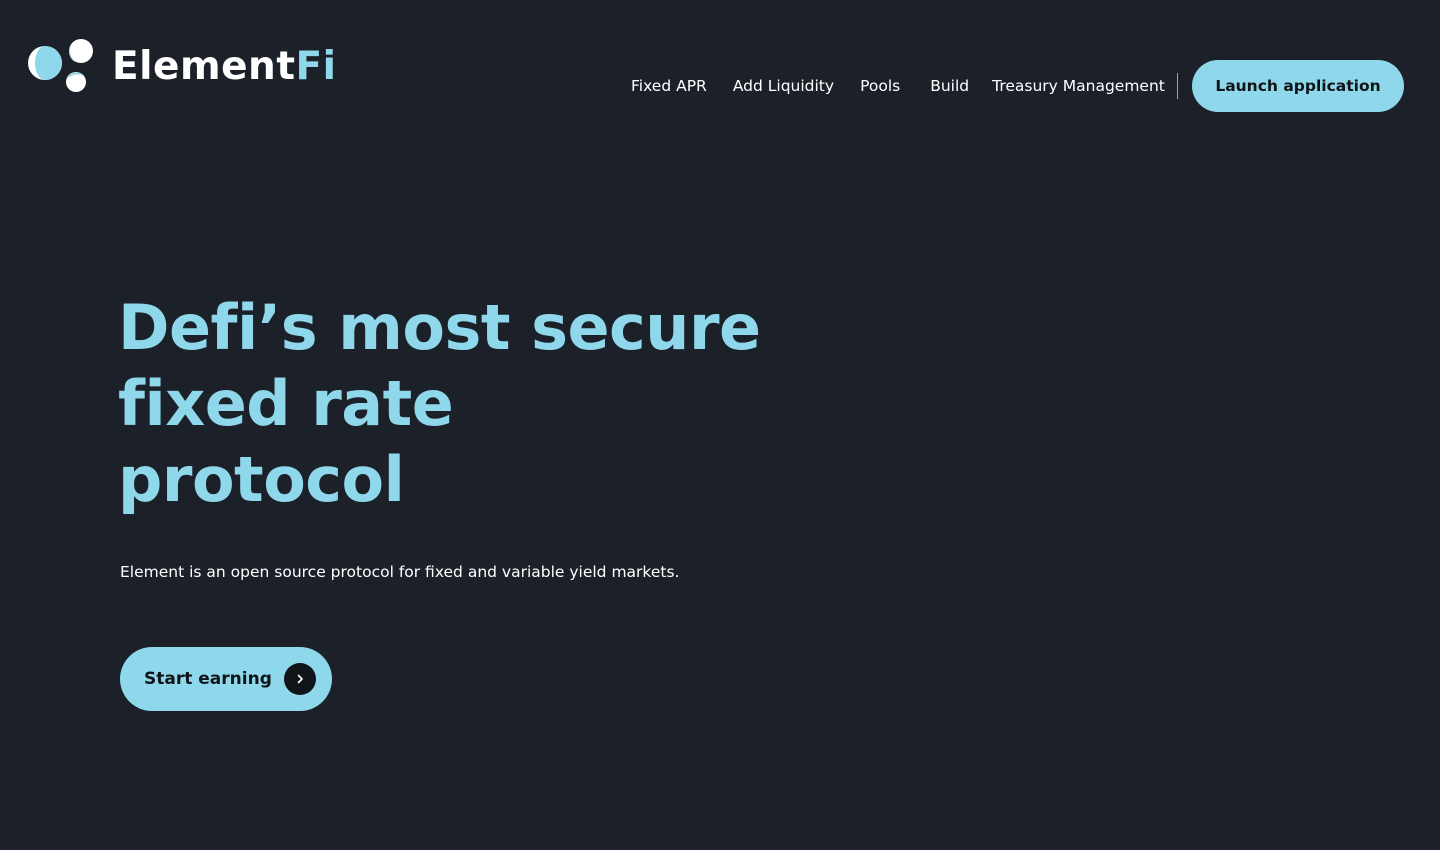 The height and width of the screenshot is (850, 1440). I want to click on brand-logo-link: ElementFi, so click(181, 66).